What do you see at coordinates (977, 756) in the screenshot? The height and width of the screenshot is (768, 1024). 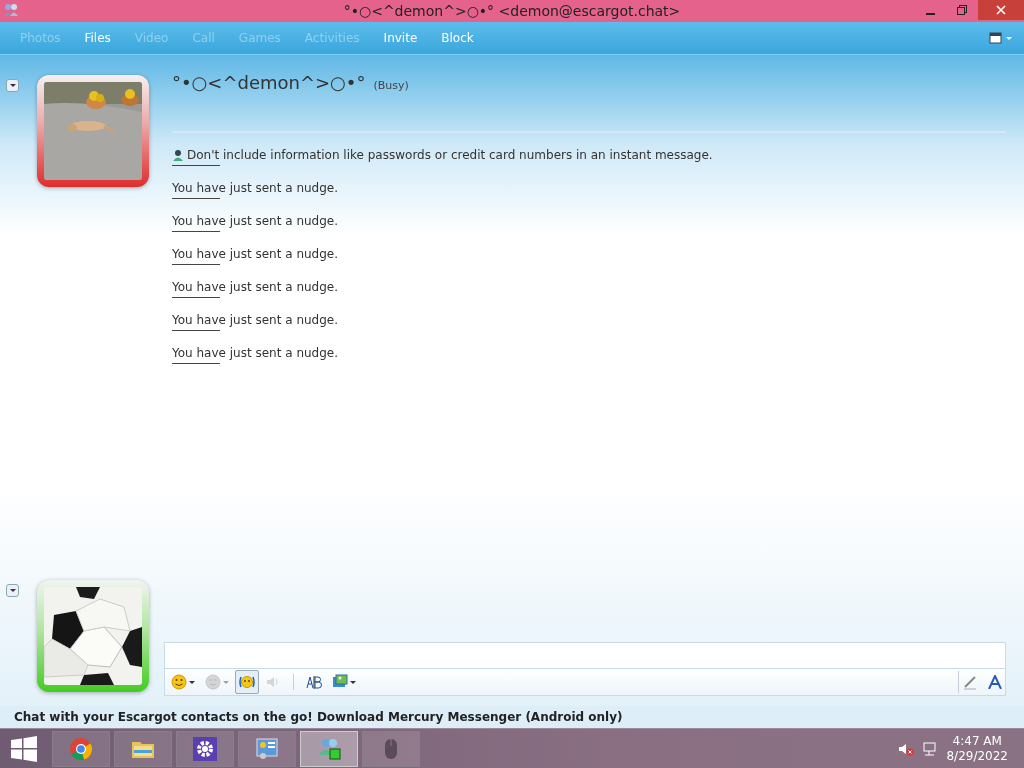 I see `clock-date: 8/29/2022` at bounding box center [977, 756].